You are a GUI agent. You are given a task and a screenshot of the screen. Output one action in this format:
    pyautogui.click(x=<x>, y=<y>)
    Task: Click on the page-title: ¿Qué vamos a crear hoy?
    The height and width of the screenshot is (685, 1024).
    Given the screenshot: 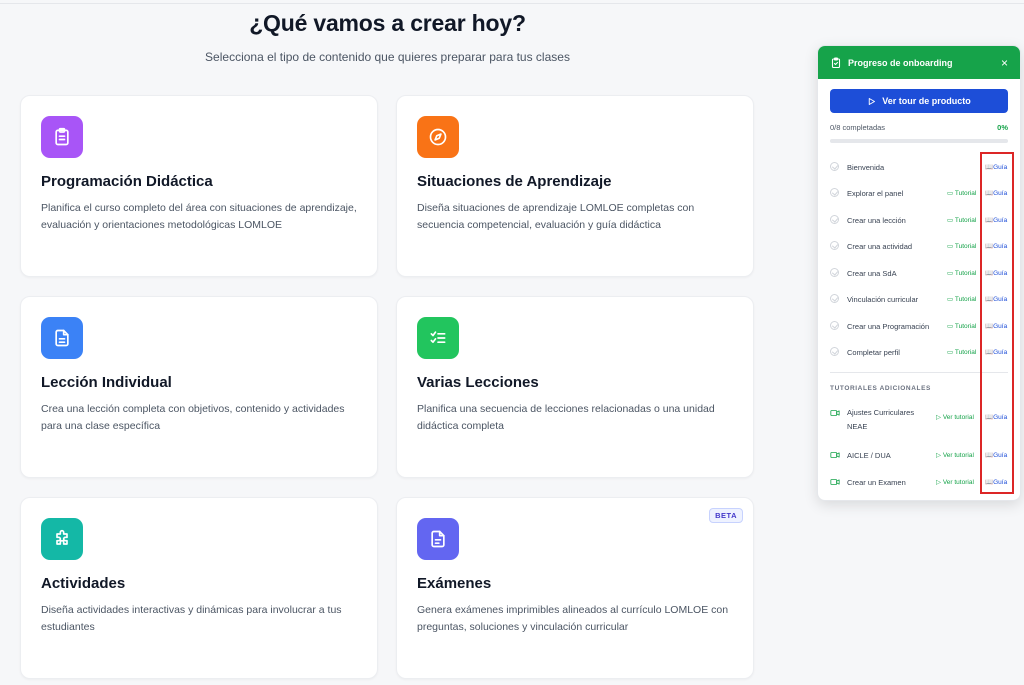 What is the action you would take?
    pyautogui.click(x=387, y=23)
    